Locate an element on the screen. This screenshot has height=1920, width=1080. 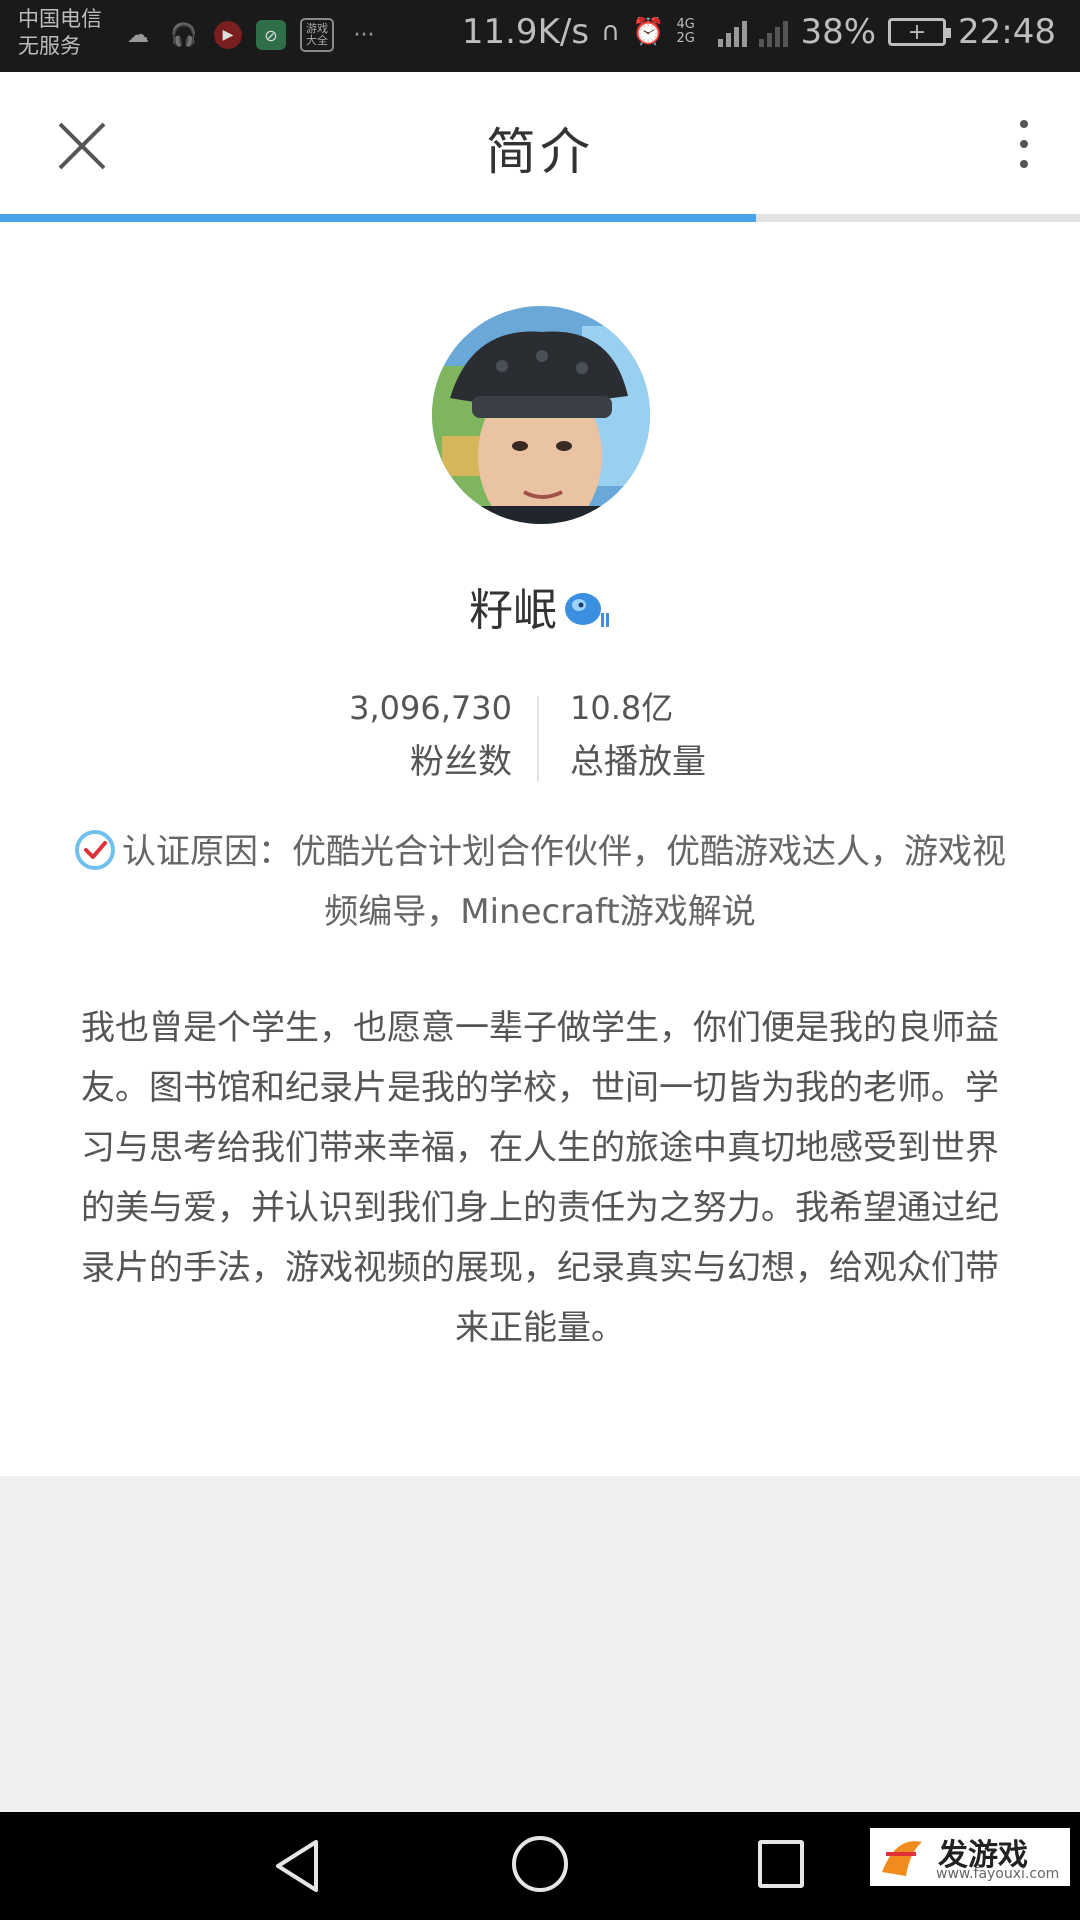
load-progress-bar is located at coordinates (540, 218).